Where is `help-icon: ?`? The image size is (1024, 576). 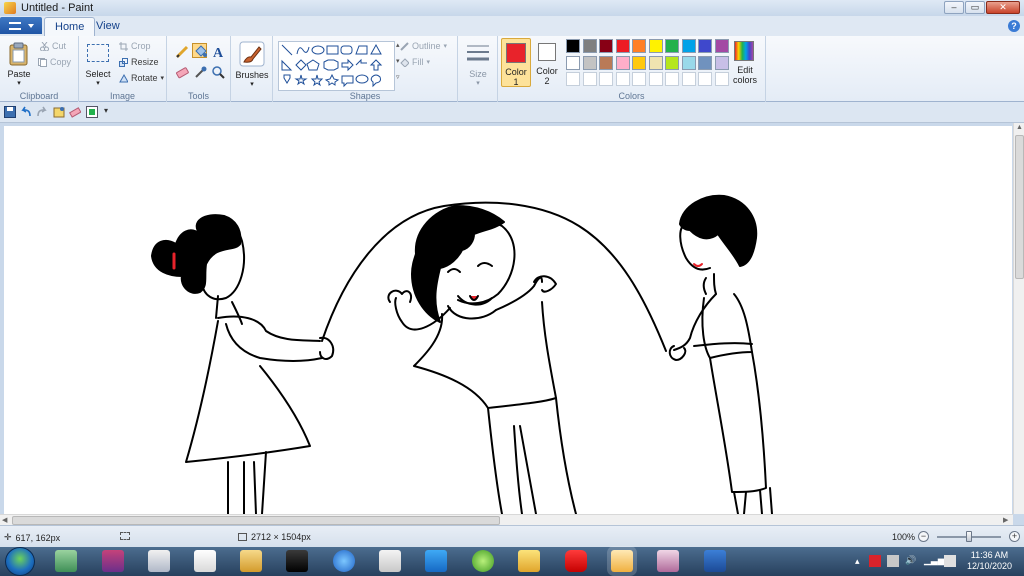 help-icon: ? is located at coordinates (1014, 26).